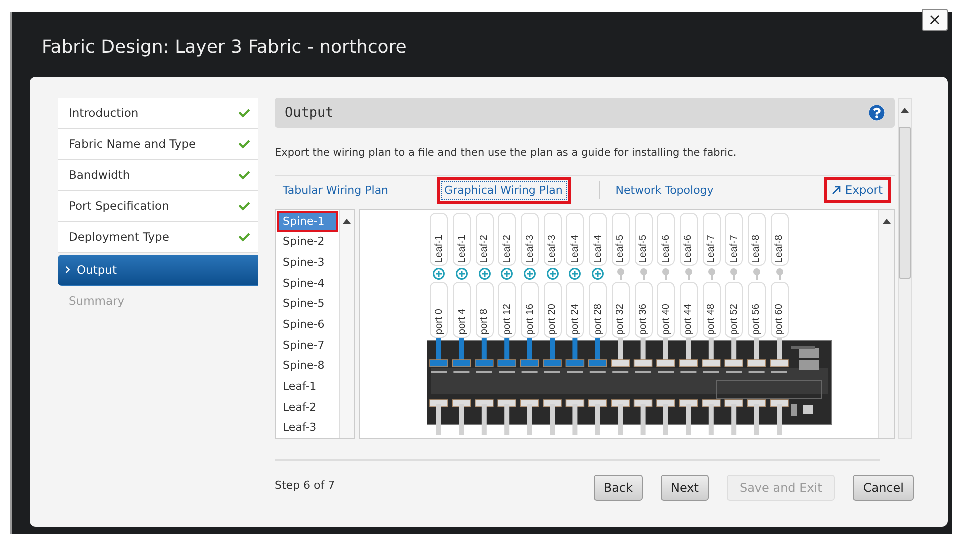 This screenshot has width=957, height=534. Describe the element at coordinates (158, 237) in the screenshot. I see `wizard-step: Deployment Type` at that location.